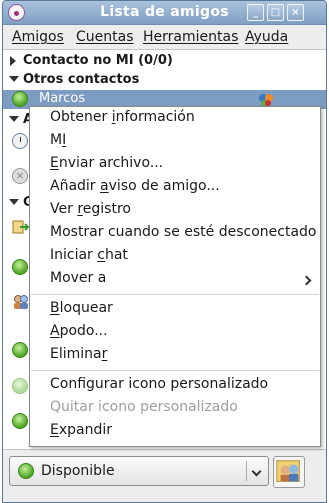 This screenshot has width=329, height=503. I want to click on menu-item-eliminar: Eliminar, so click(78, 354).